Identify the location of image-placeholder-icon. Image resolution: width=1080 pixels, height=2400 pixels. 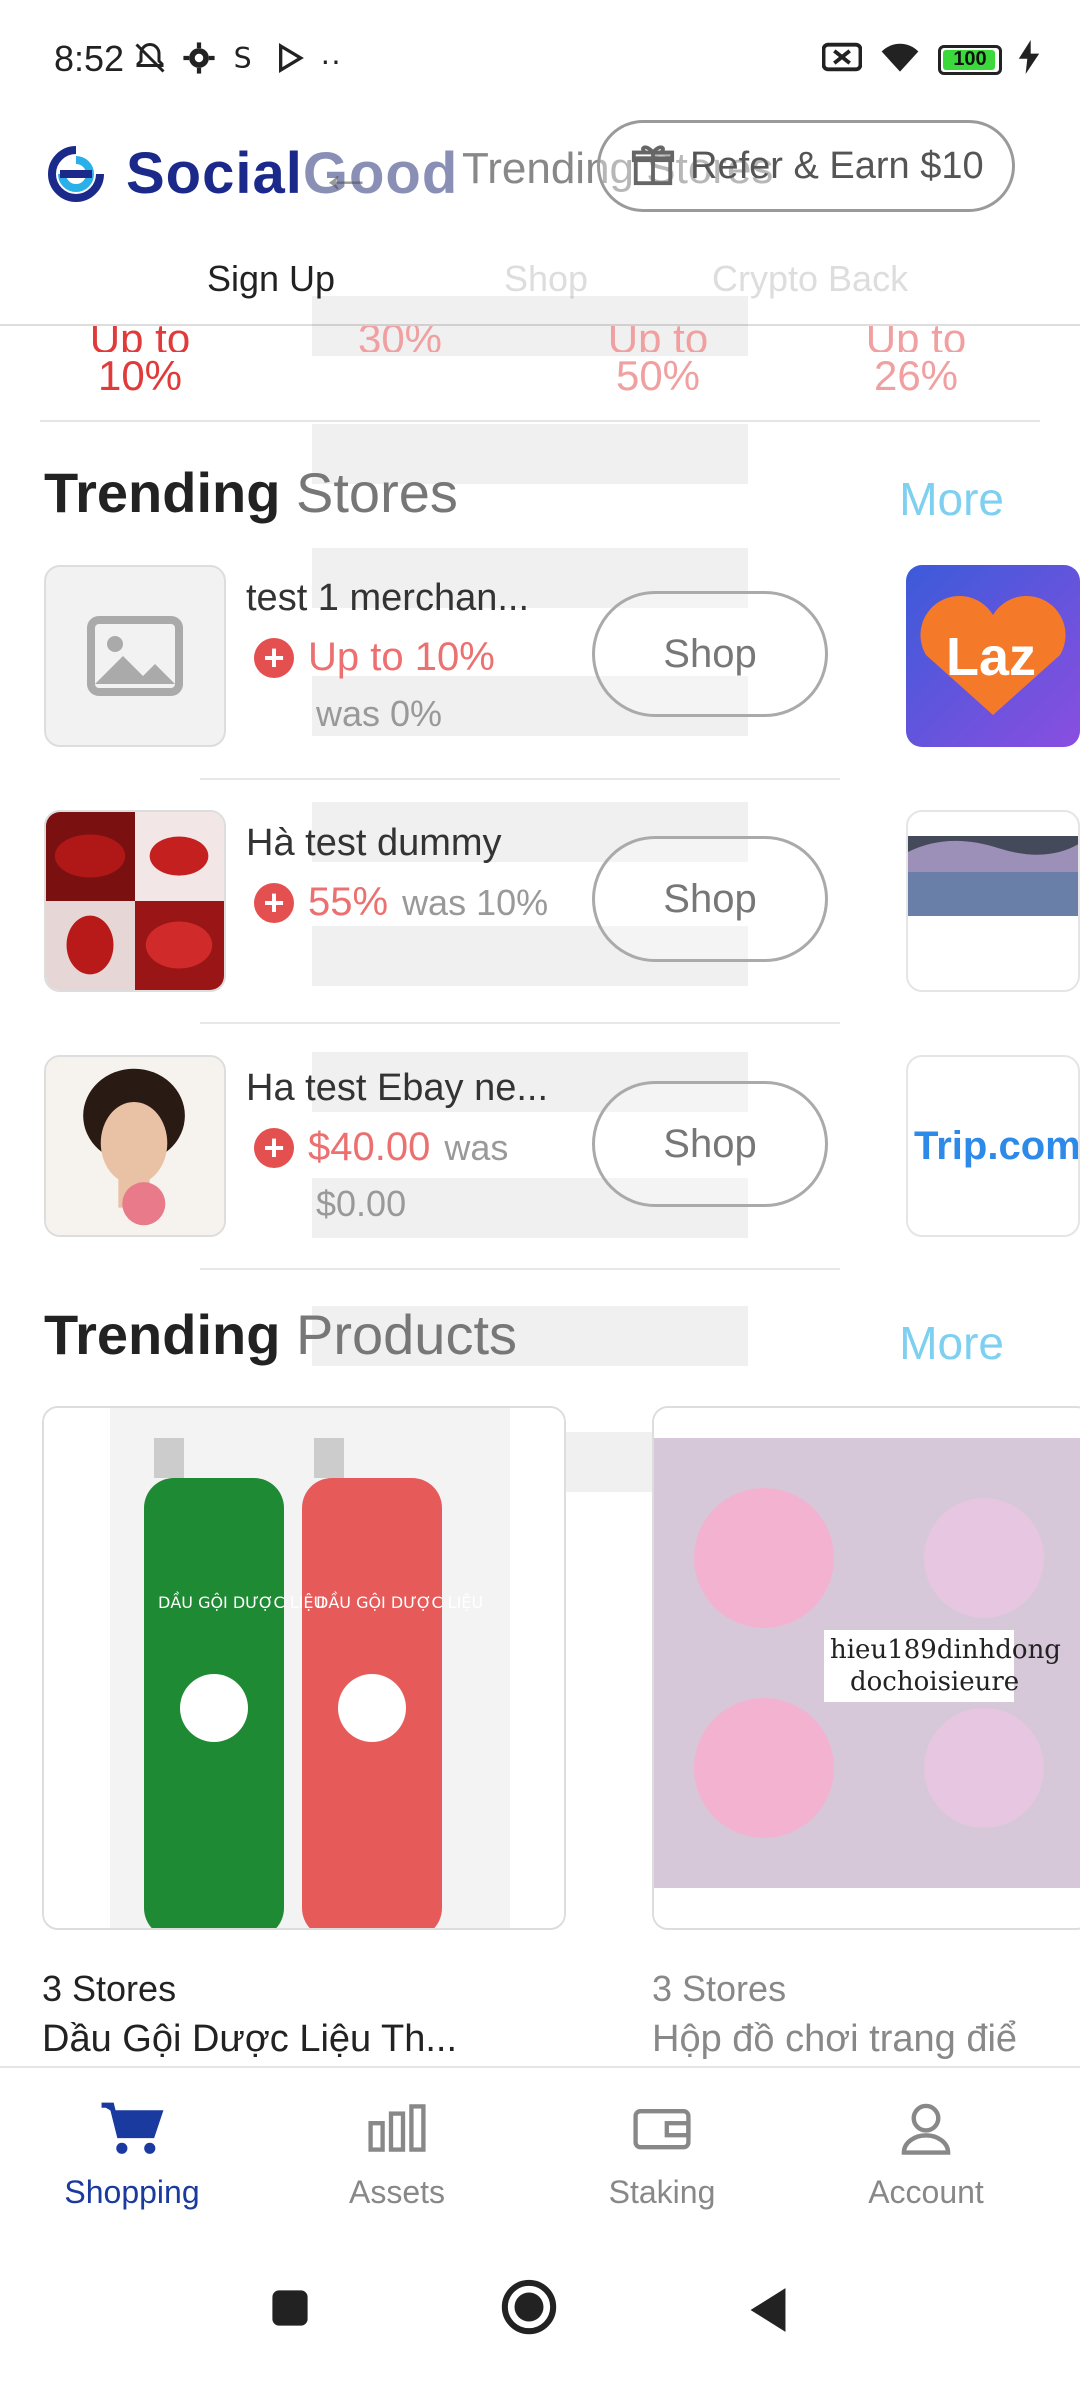
(135, 656).